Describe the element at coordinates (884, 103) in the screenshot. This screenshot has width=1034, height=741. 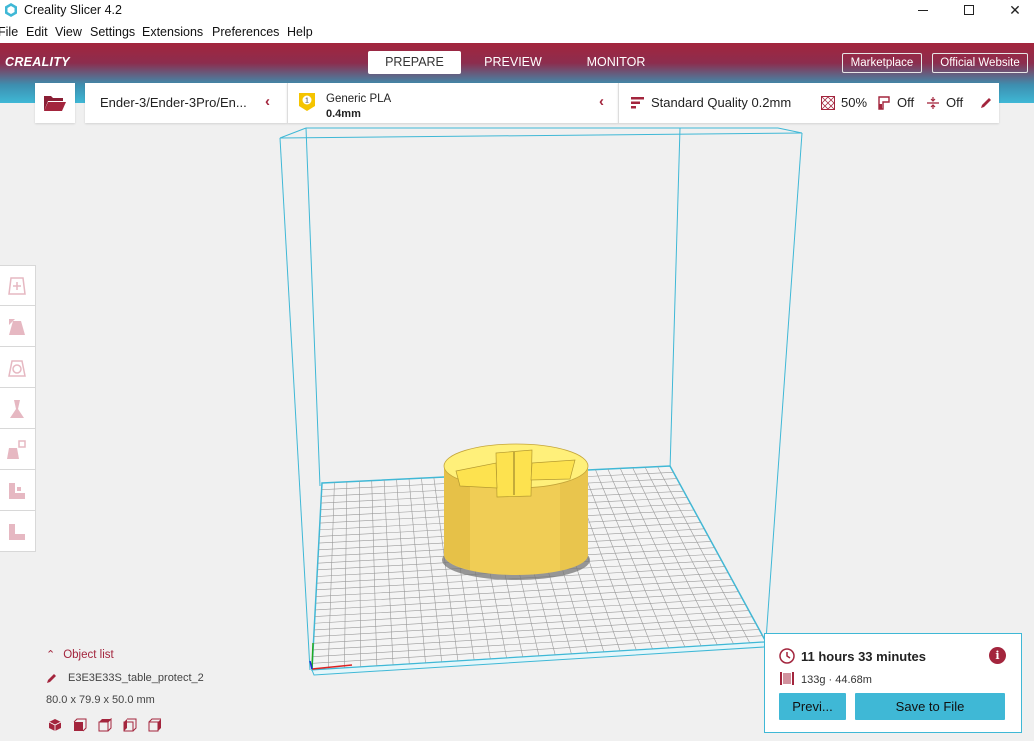
I see `support-icon` at that location.